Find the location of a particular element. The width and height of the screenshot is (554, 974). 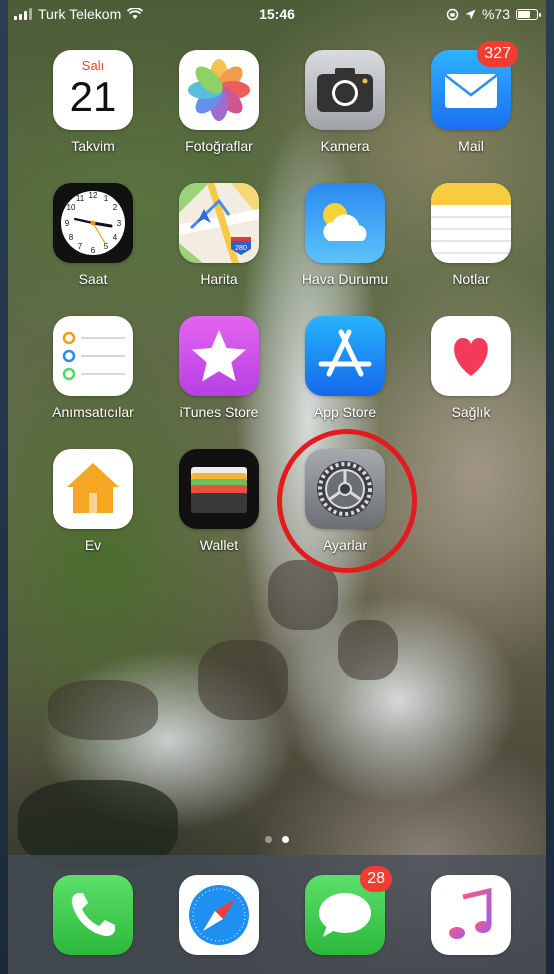

app-notes: Notlar is located at coordinates (471, 235).